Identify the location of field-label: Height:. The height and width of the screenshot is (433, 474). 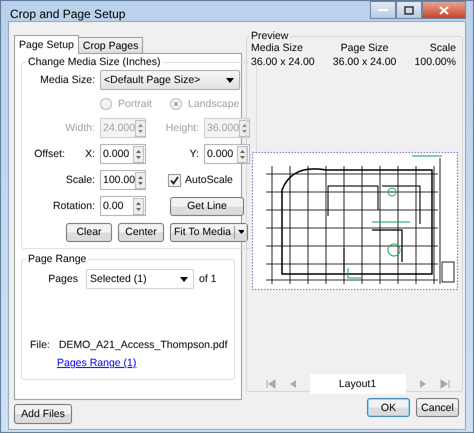
(182, 128).